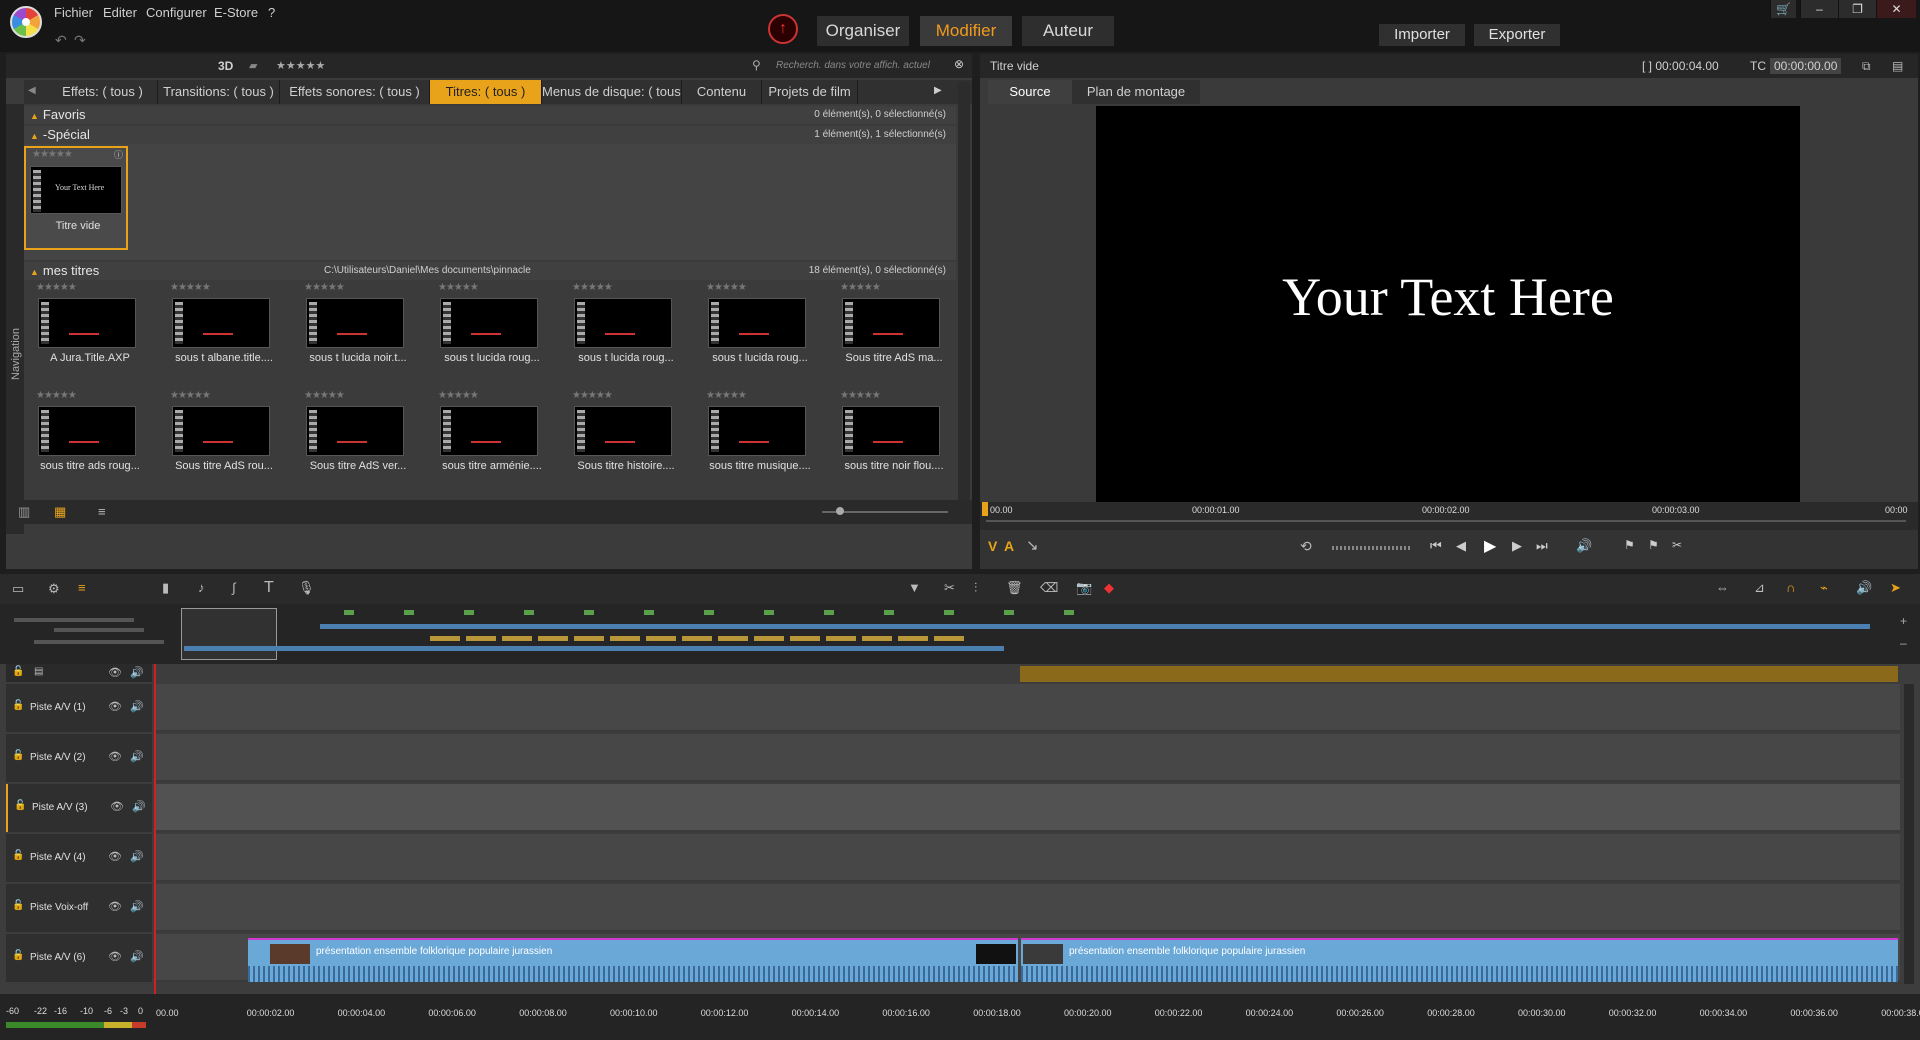  I want to click on redo-icon: ↷, so click(80, 40).